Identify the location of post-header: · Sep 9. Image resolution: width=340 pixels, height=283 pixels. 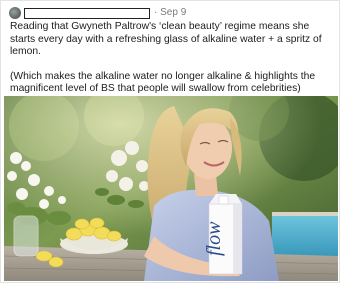
(169, 13).